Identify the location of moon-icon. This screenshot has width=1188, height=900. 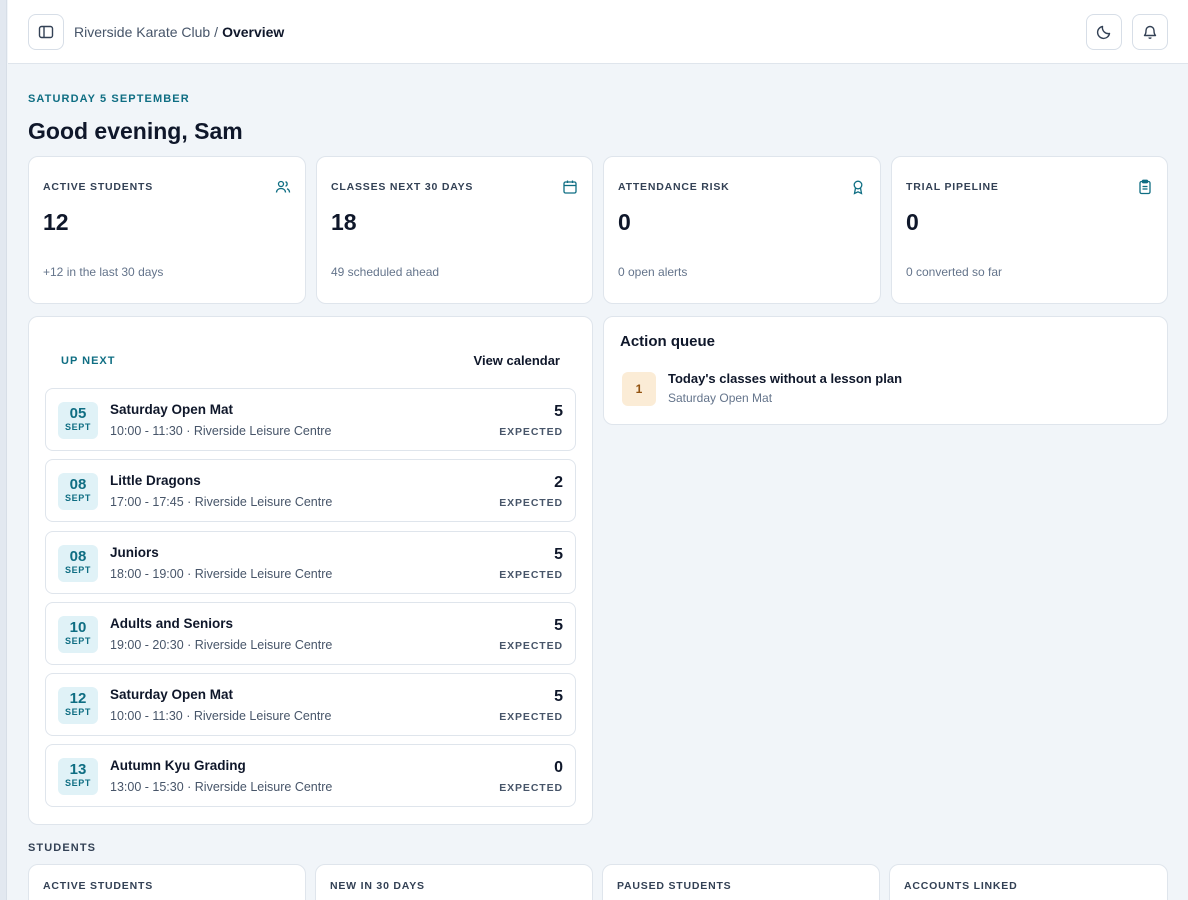
(1103, 32).